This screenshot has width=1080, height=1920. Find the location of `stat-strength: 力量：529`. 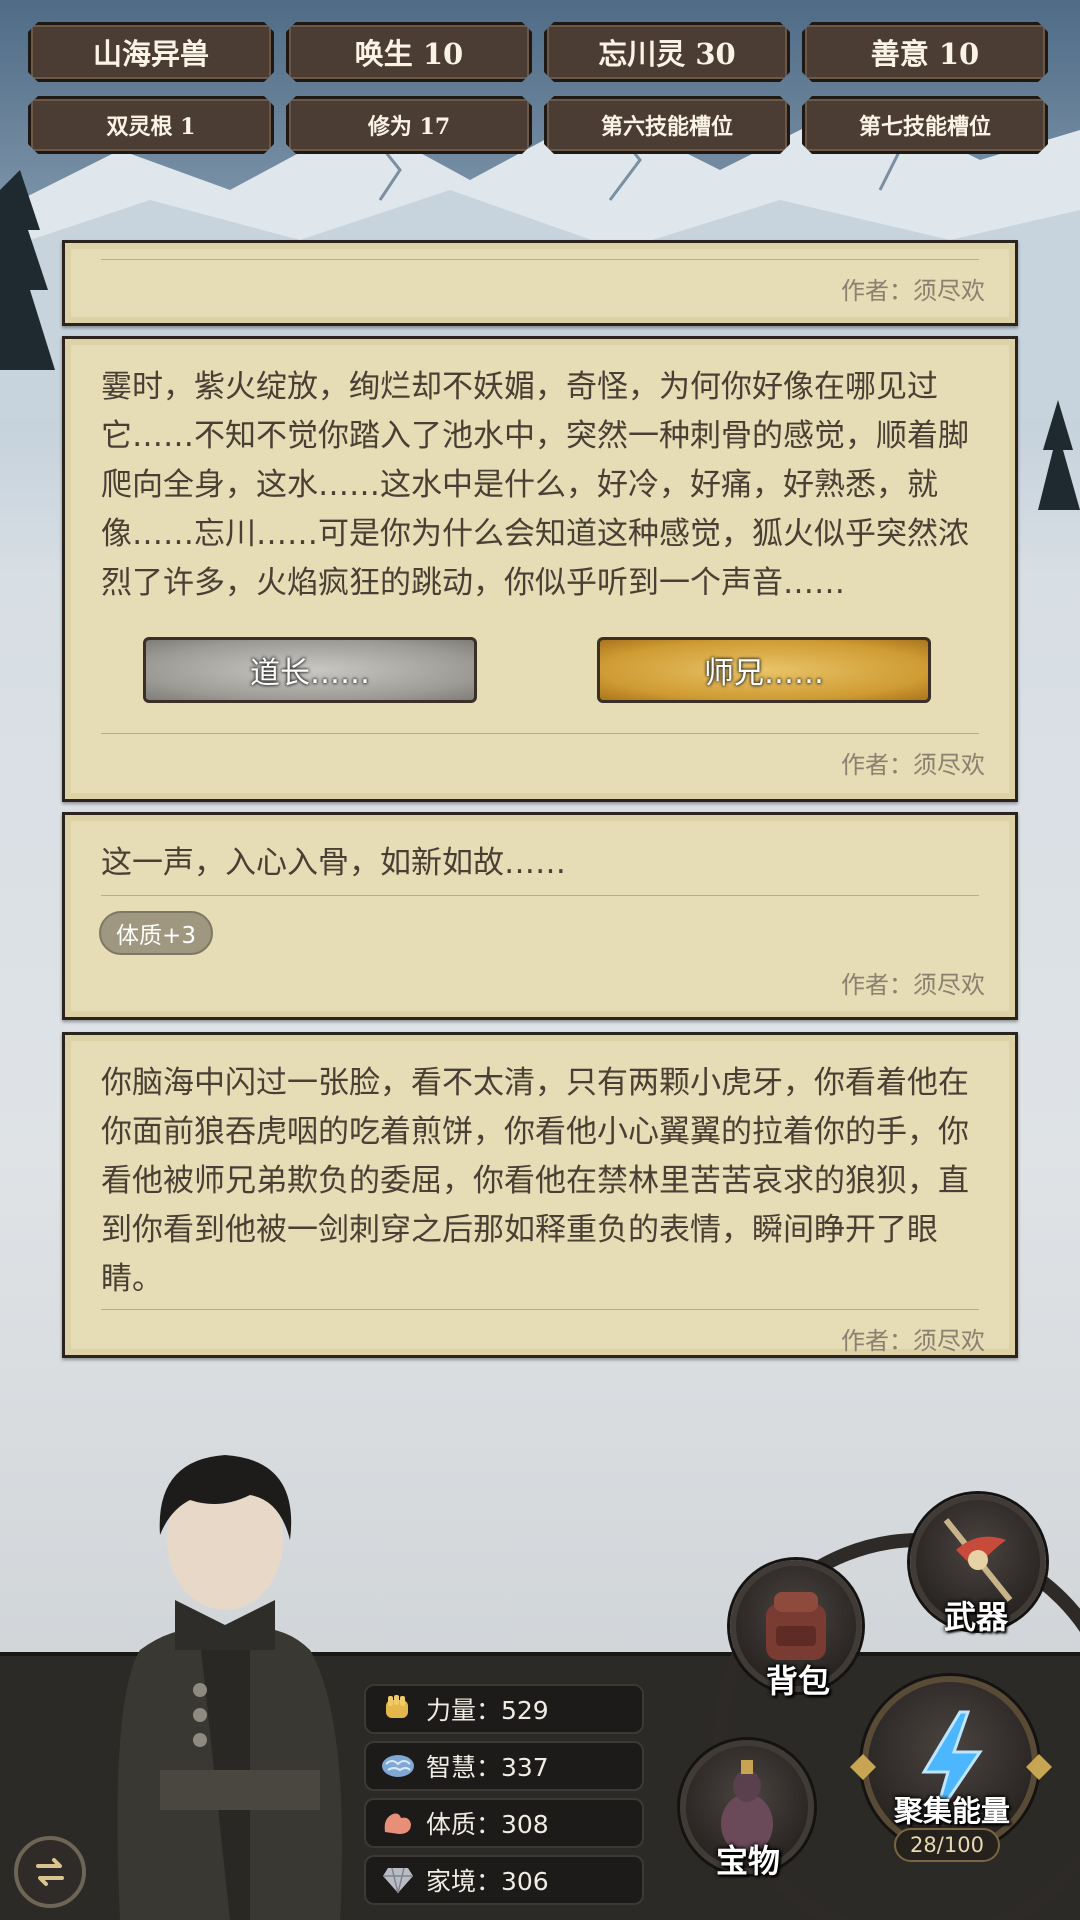

stat-strength: 力量：529 is located at coordinates (504, 1709).